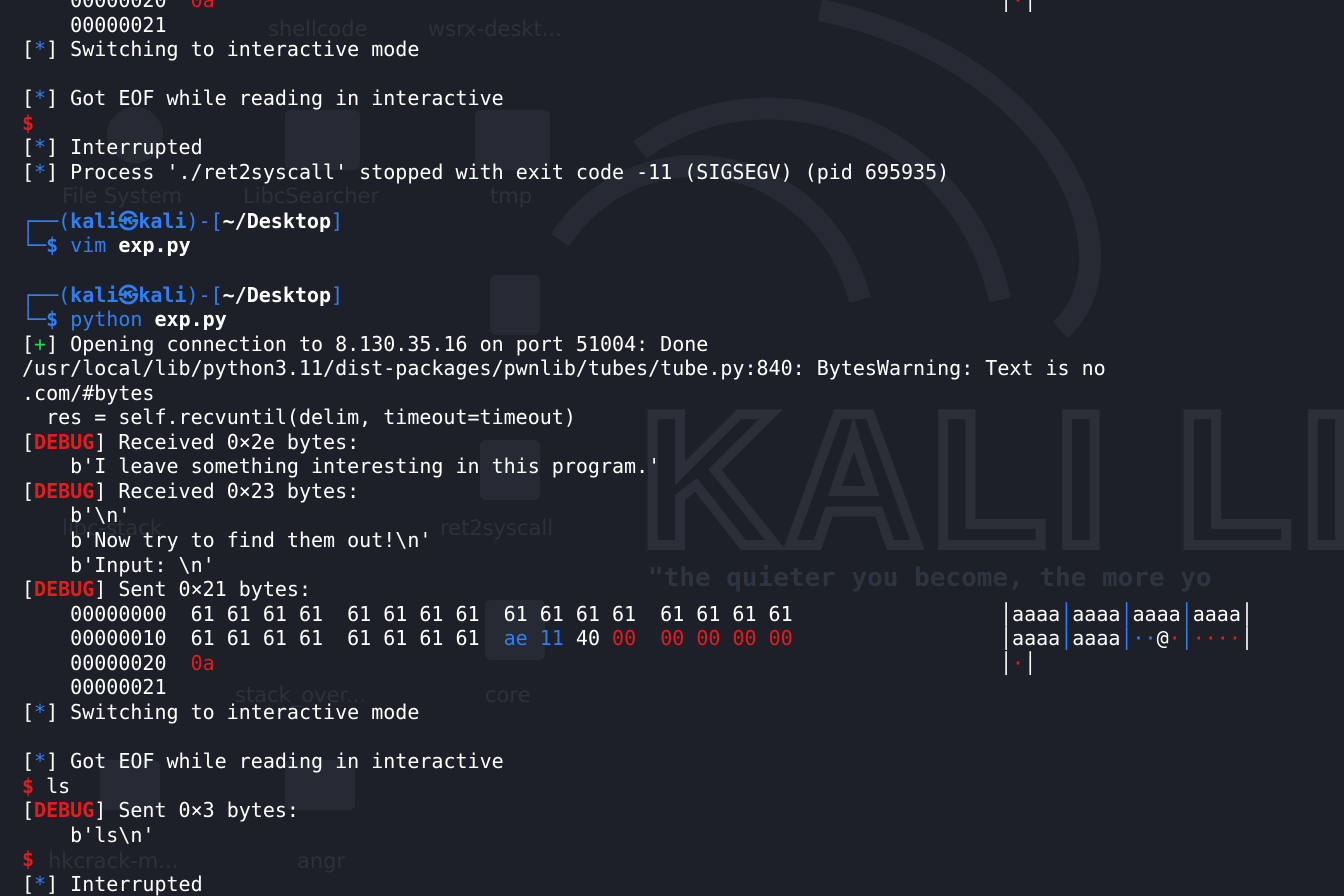 The height and width of the screenshot is (896, 1344). I want to click on terminal-line: b'ls\n', so click(683, 835).